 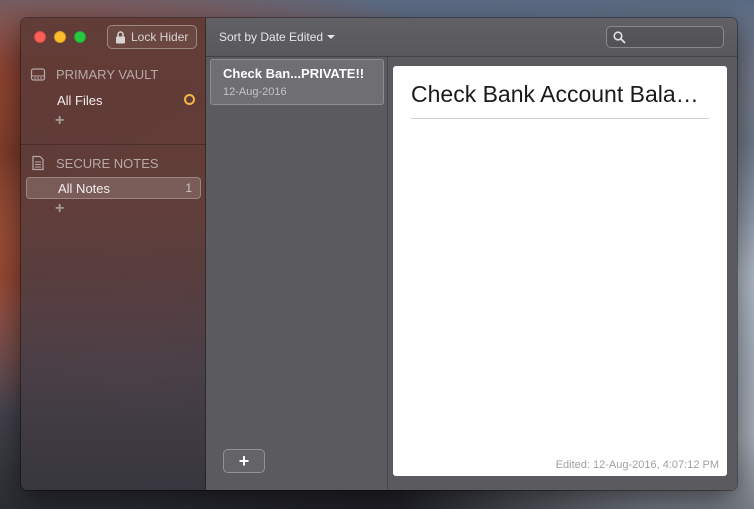 What do you see at coordinates (40, 37) in the screenshot?
I see `close-window-button` at bounding box center [40, 37].